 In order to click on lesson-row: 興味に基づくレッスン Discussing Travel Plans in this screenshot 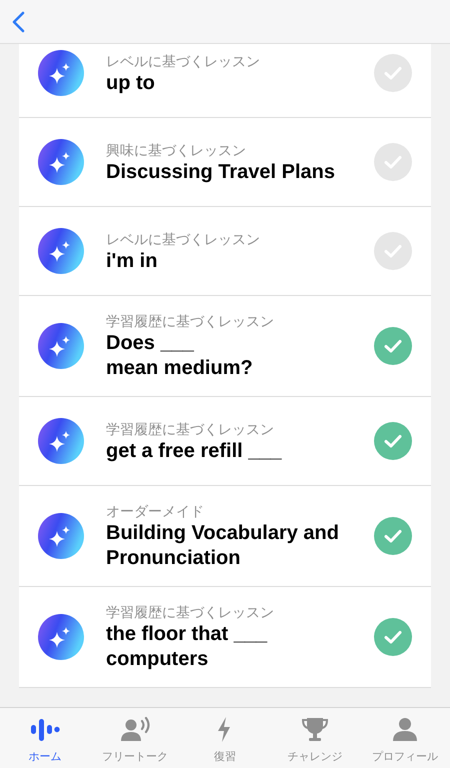, I will do `click(225, 162)`.